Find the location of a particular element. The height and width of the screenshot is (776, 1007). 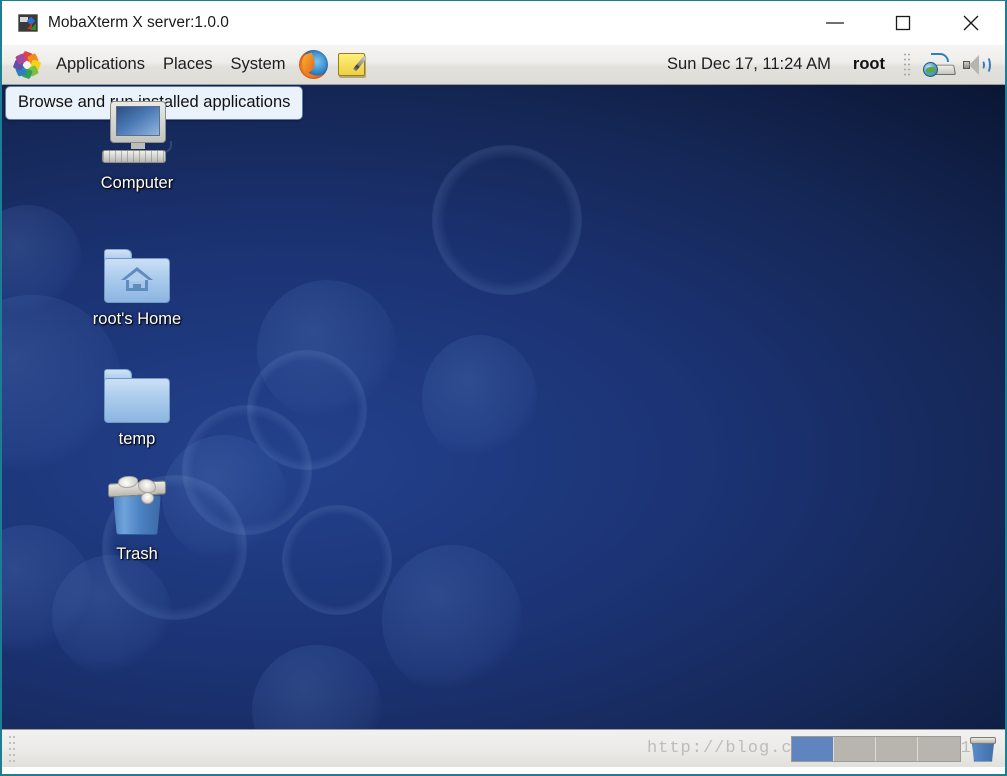

desktop-icon-label: temp is located at coordinates (137, 439).